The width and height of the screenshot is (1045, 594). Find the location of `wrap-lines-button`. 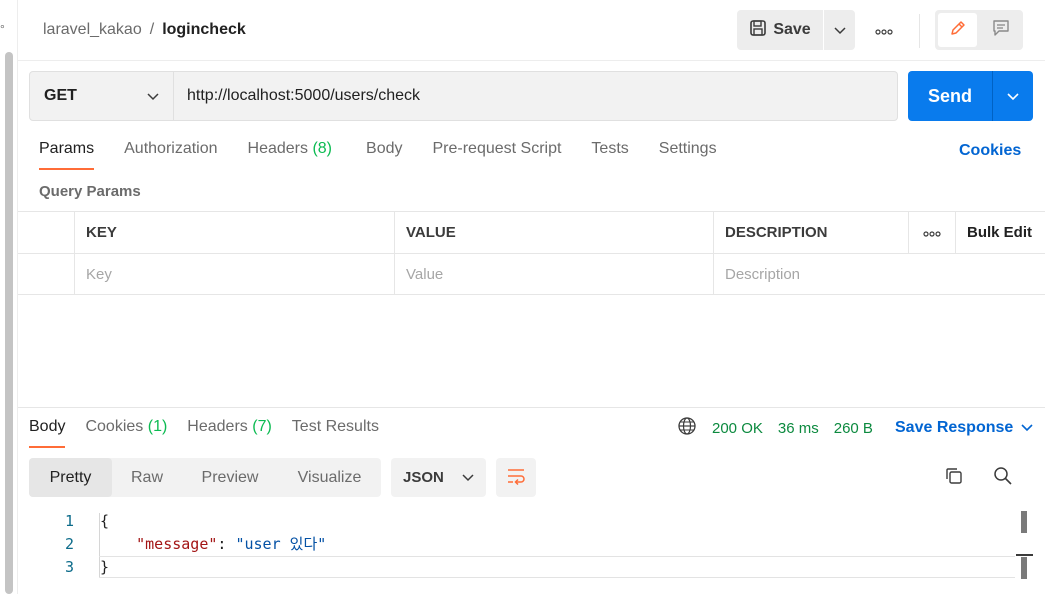

wrap-lines-button is located at coordinates (516, 477).